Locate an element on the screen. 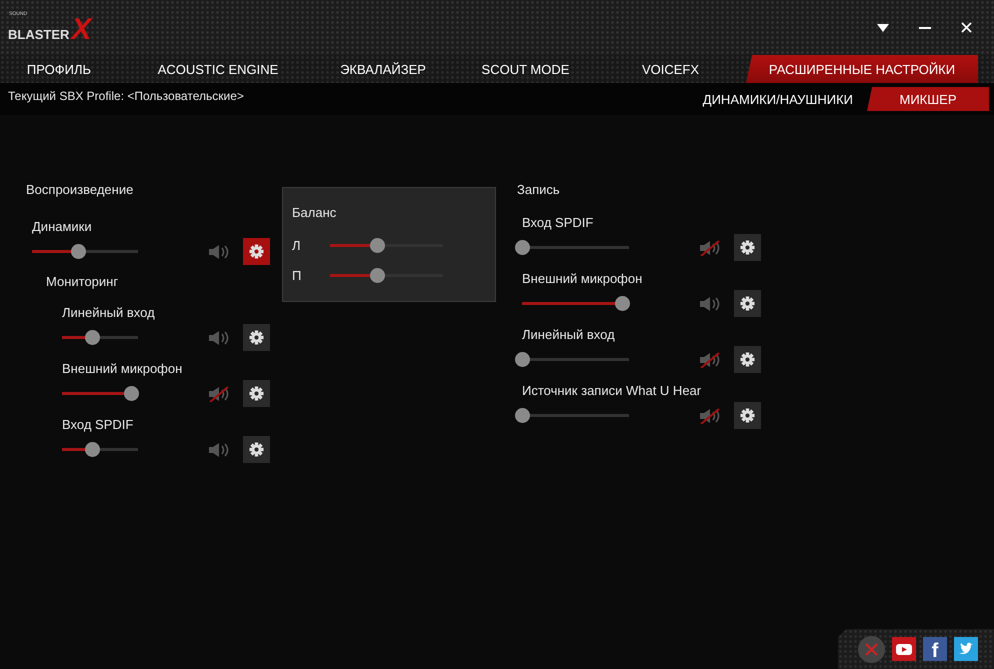 The width and height of the screenshot is (994, 669). profile-label: Текущий SBX Profile: <Пользовательские> is located at coordinates (125, 95).